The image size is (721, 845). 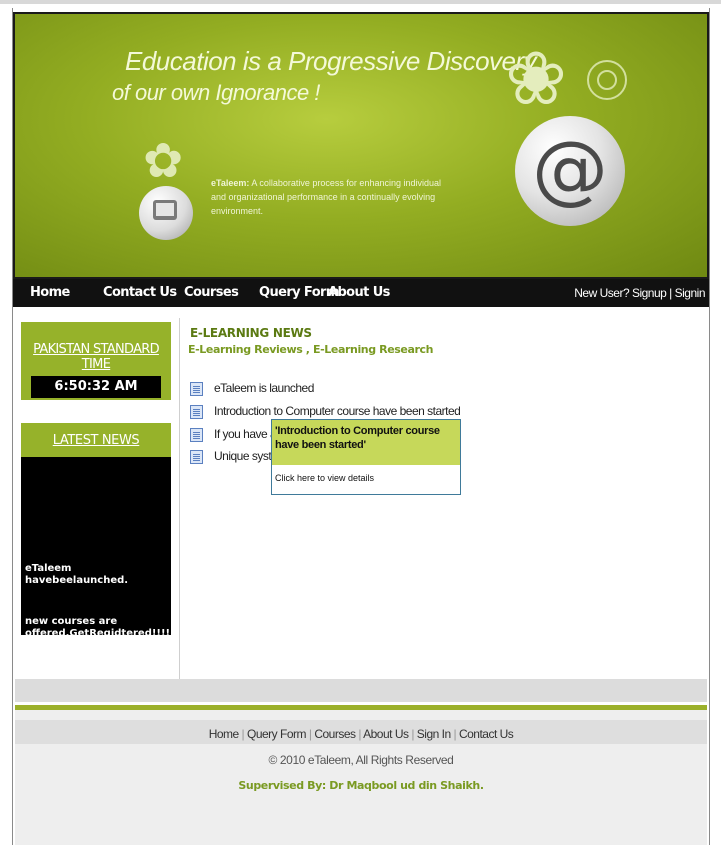 What do you see at coordinates (166, 213) in the screenshot?
I see `monitor-icon` at bounding box center [166, 213].